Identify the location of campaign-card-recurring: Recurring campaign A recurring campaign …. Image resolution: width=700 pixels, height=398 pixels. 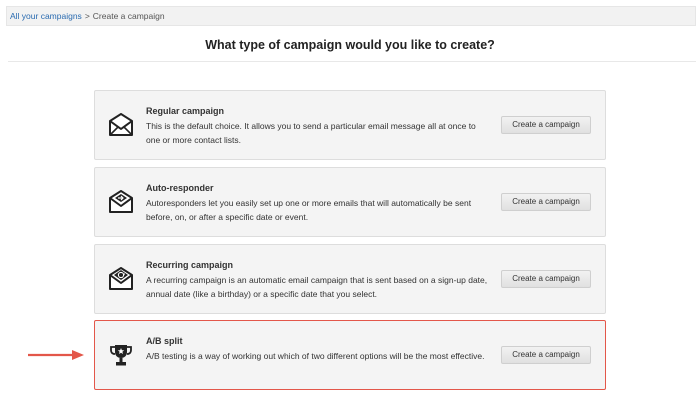
(350, 279).